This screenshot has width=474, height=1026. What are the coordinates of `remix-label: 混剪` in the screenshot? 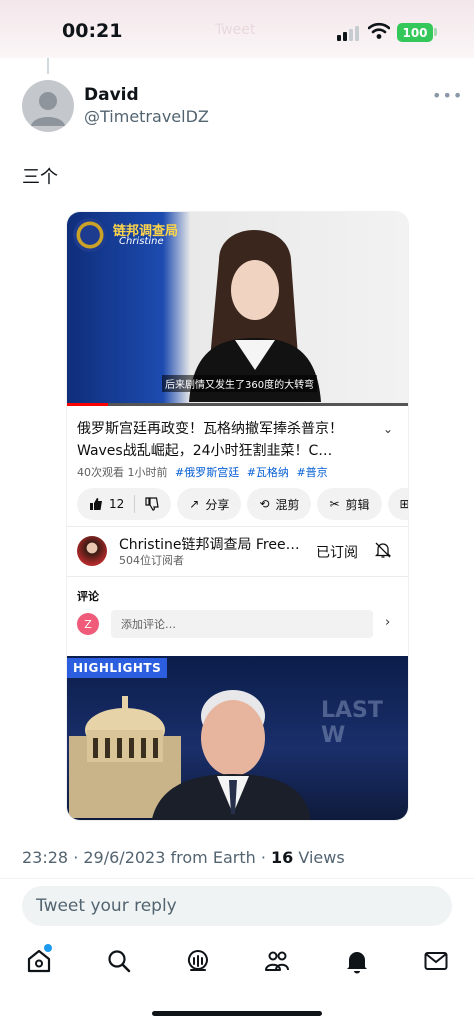 It's located at (287, 504).